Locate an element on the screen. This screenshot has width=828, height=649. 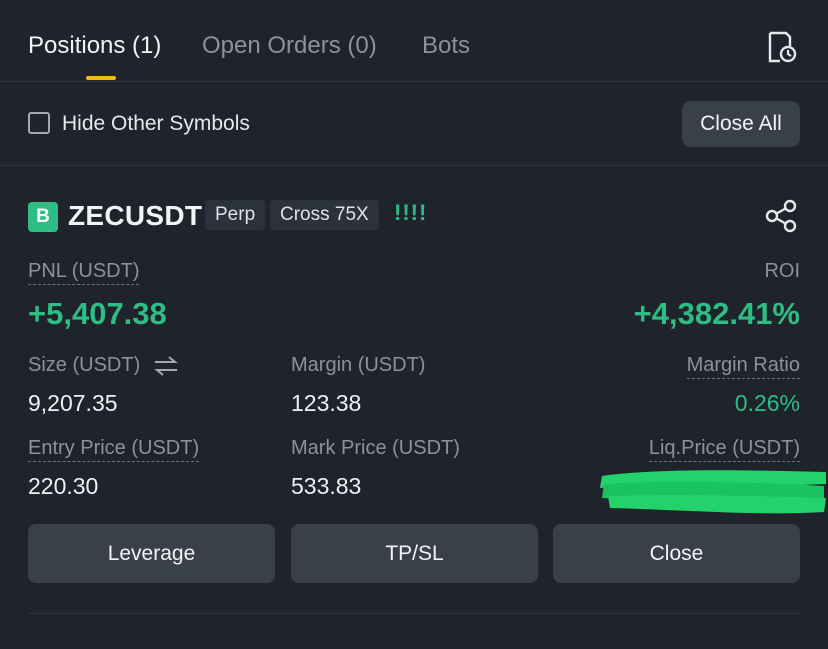
pnl-value: +5,407.38 is located at coordinates (97, 313).